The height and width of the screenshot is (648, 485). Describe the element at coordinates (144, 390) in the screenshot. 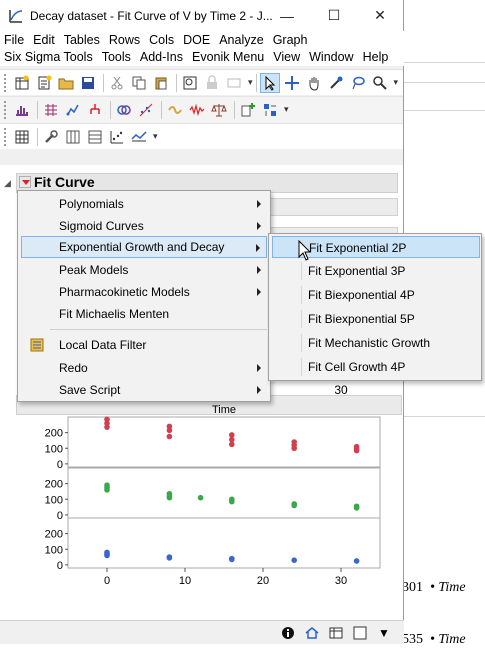

I see `menu-item-save-script: Save Script` at that location.